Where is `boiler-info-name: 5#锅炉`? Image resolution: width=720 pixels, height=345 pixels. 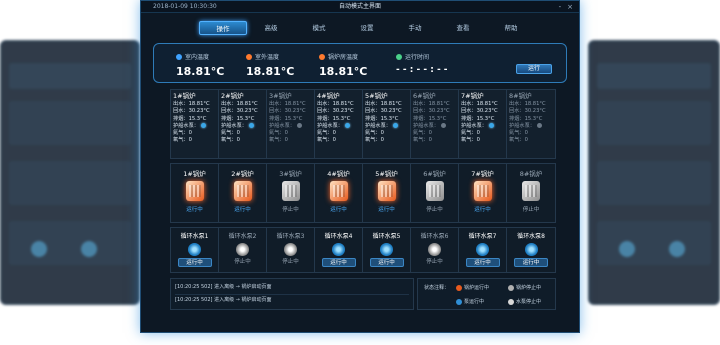 boiler-info-name: 5#锅炉 is located at coordinates (376, 96).